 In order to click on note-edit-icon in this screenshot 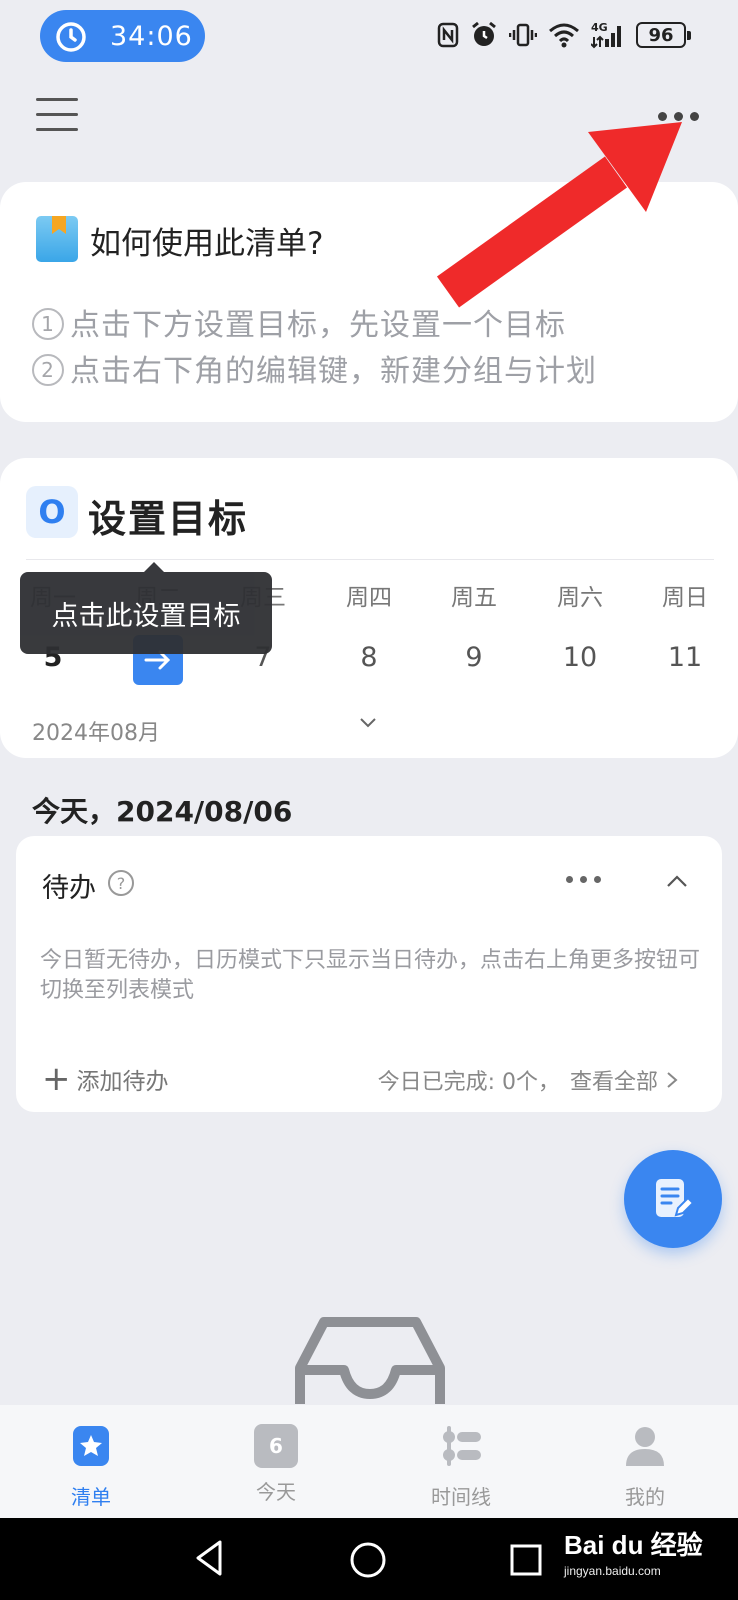, I will do `click(675, 1198)`.